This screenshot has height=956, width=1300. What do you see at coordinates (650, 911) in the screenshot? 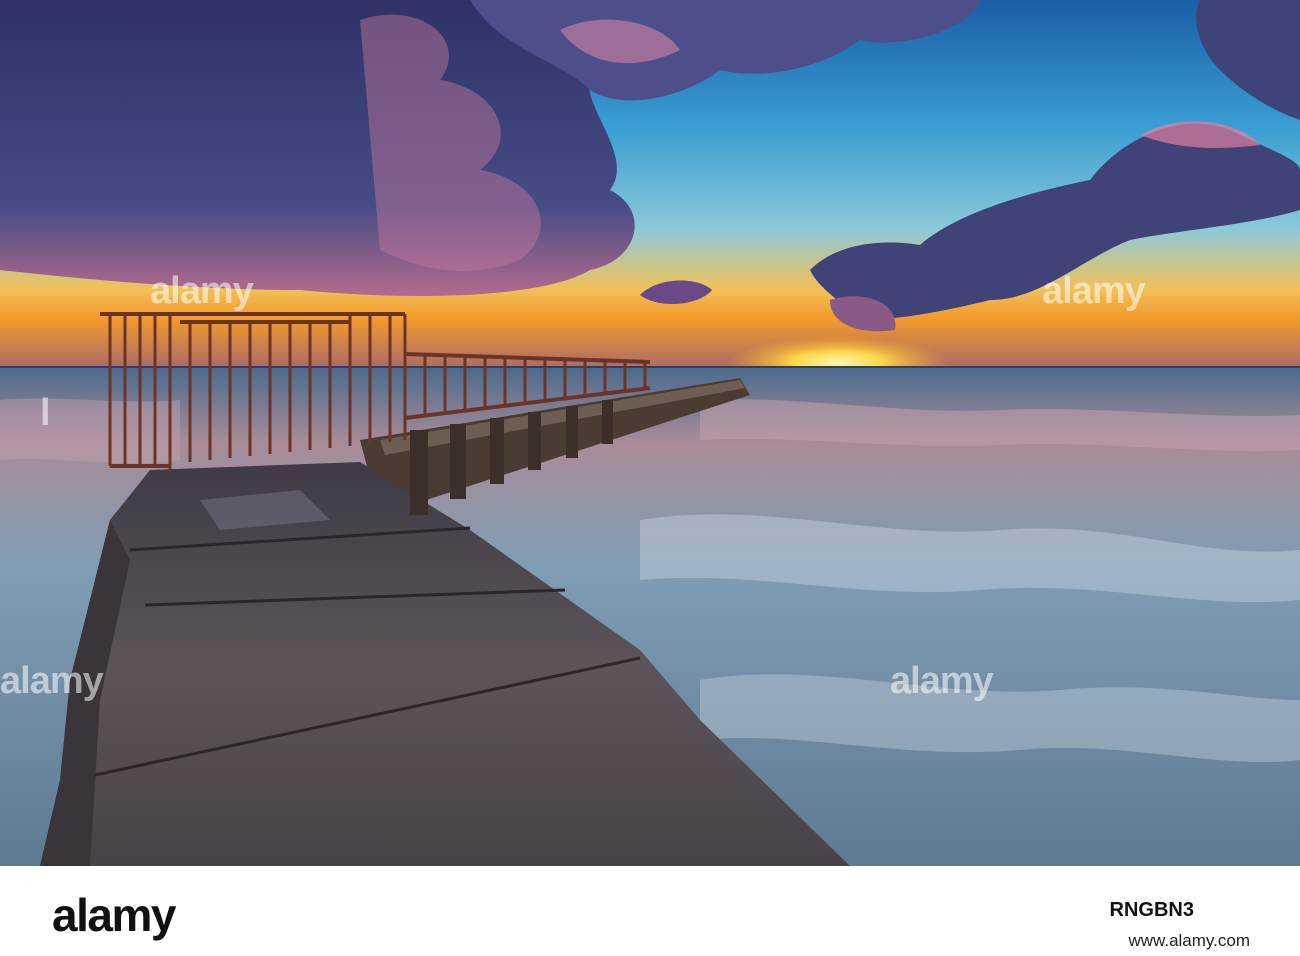
I see `footer-bar: alamy RNGBN3 www.alamy.com` at bounding box center [650, 911].